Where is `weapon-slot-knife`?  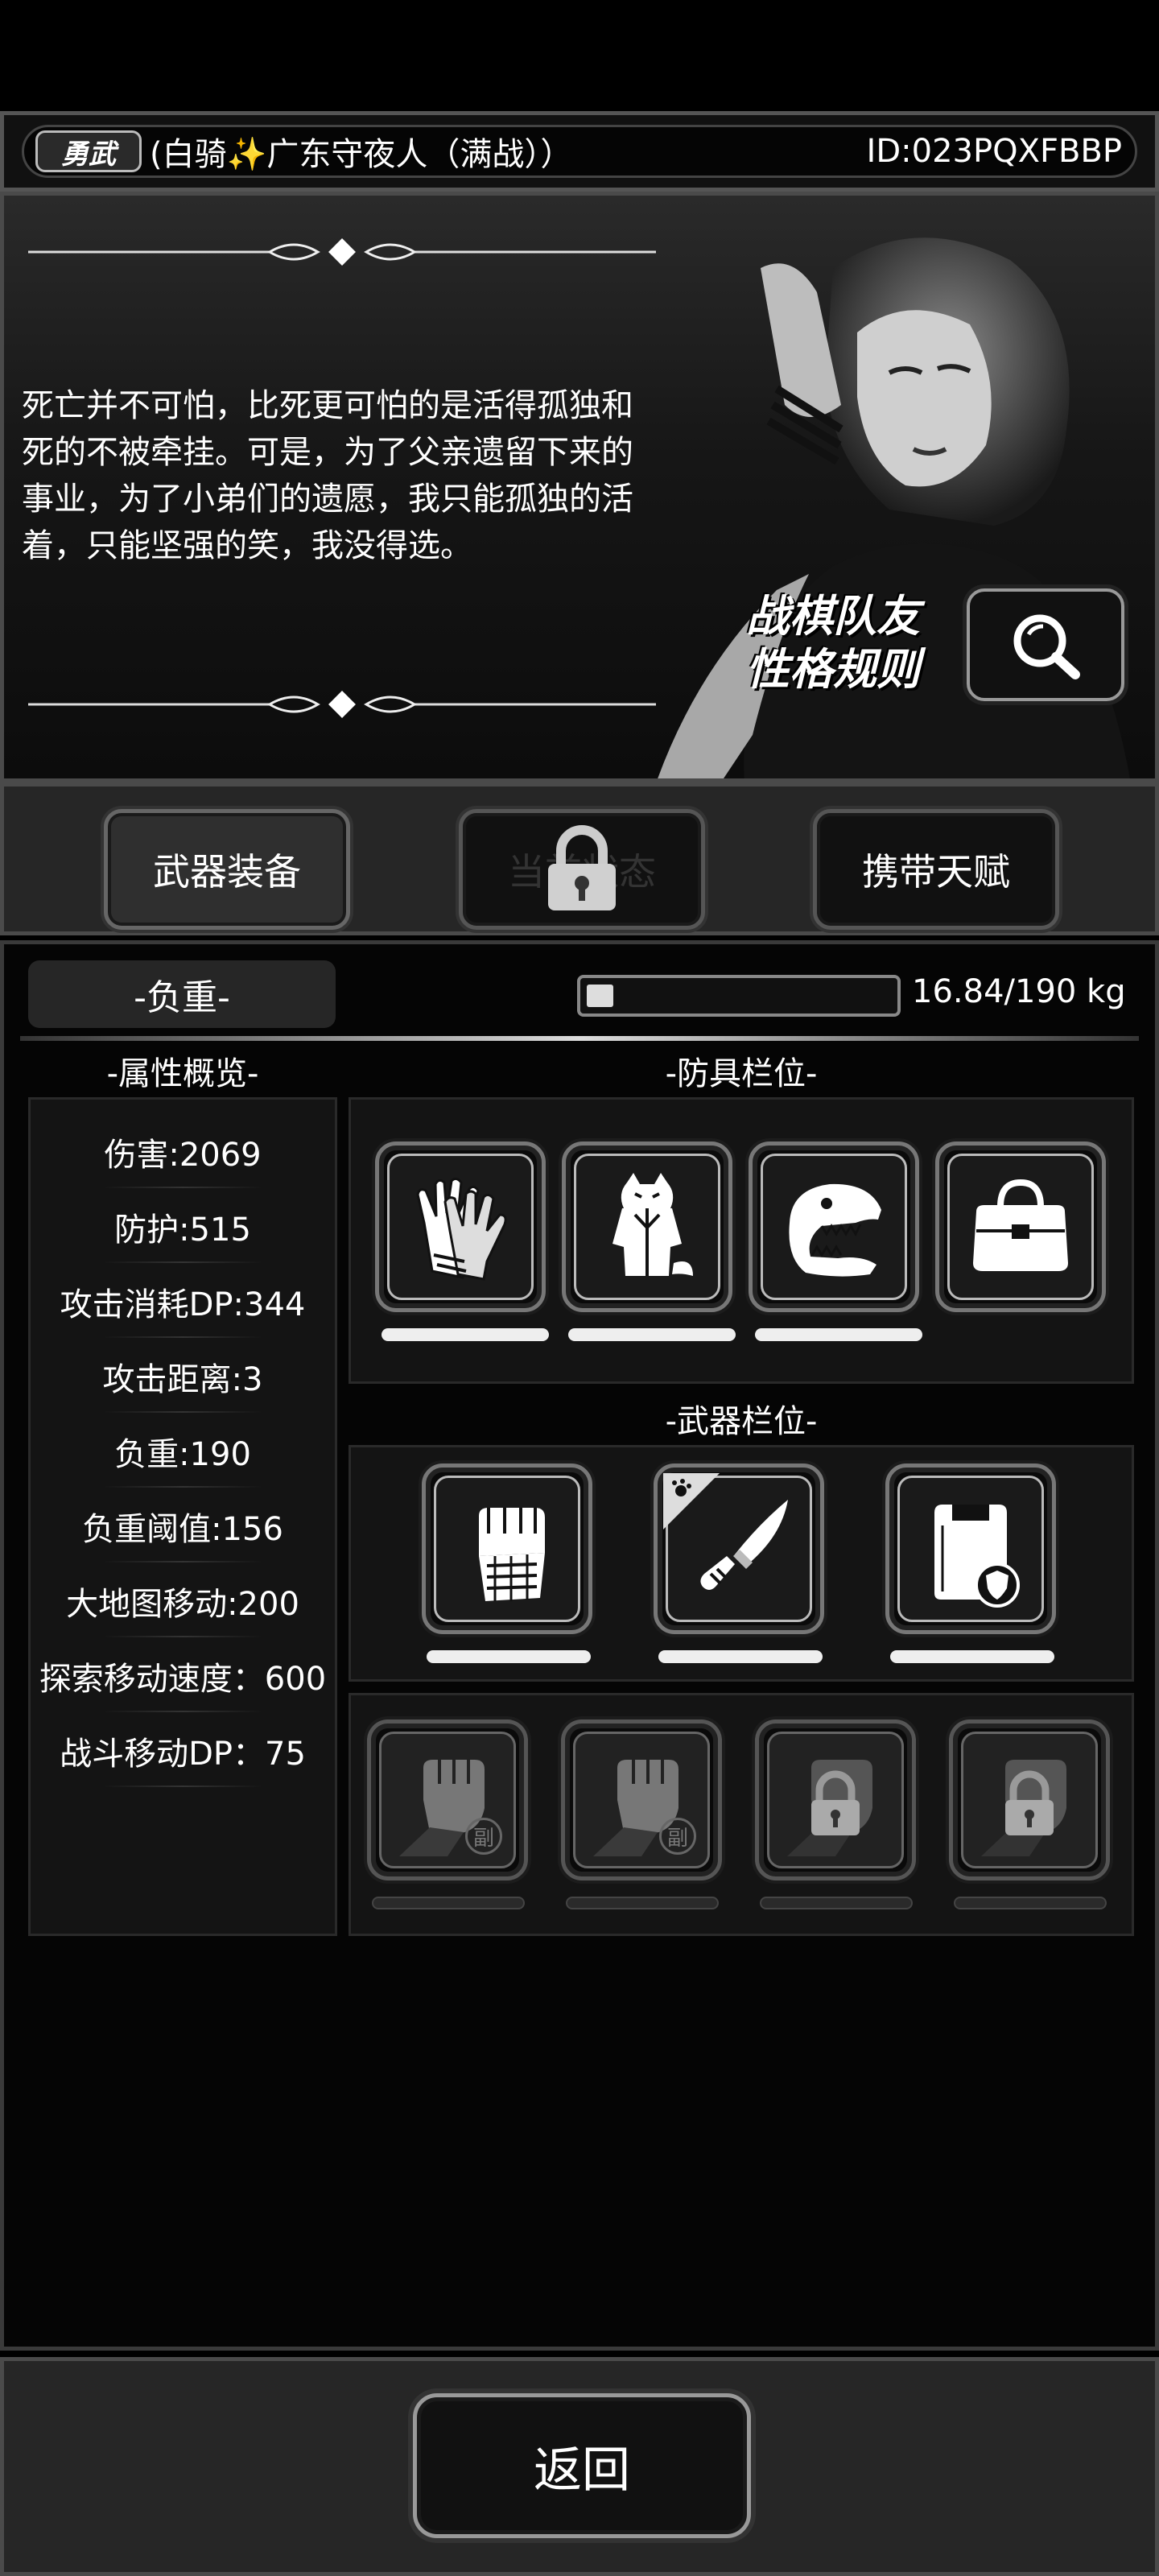
weapon-slot-knife is located at coordinates (739, 1548).